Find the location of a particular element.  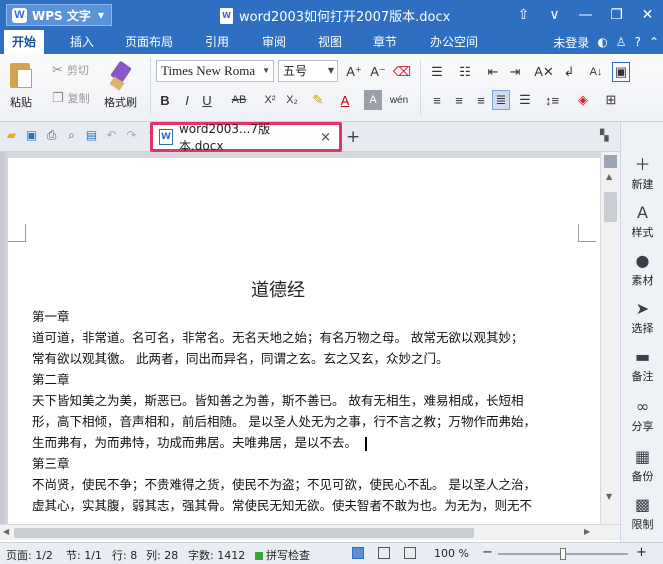

decrease-indent-icon: ⇤ is located at coordinates (493, 72).